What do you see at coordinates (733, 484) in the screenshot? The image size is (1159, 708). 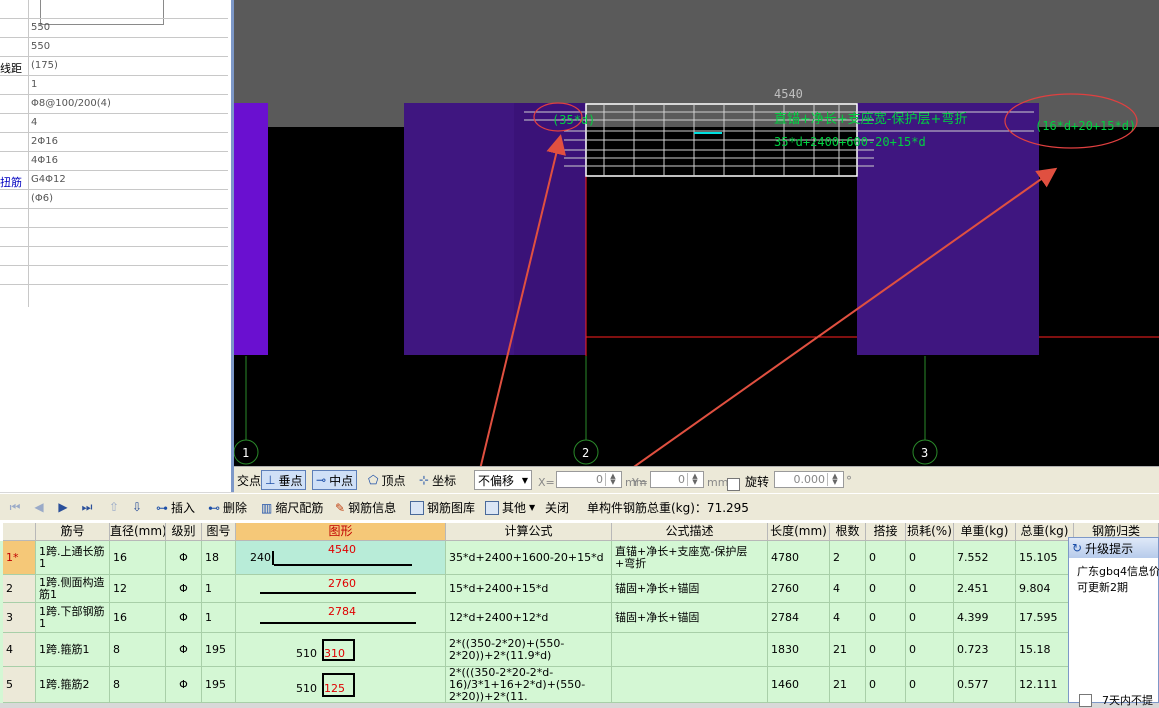 I see `rotate-checkbox` at bounding box center [733, 484].